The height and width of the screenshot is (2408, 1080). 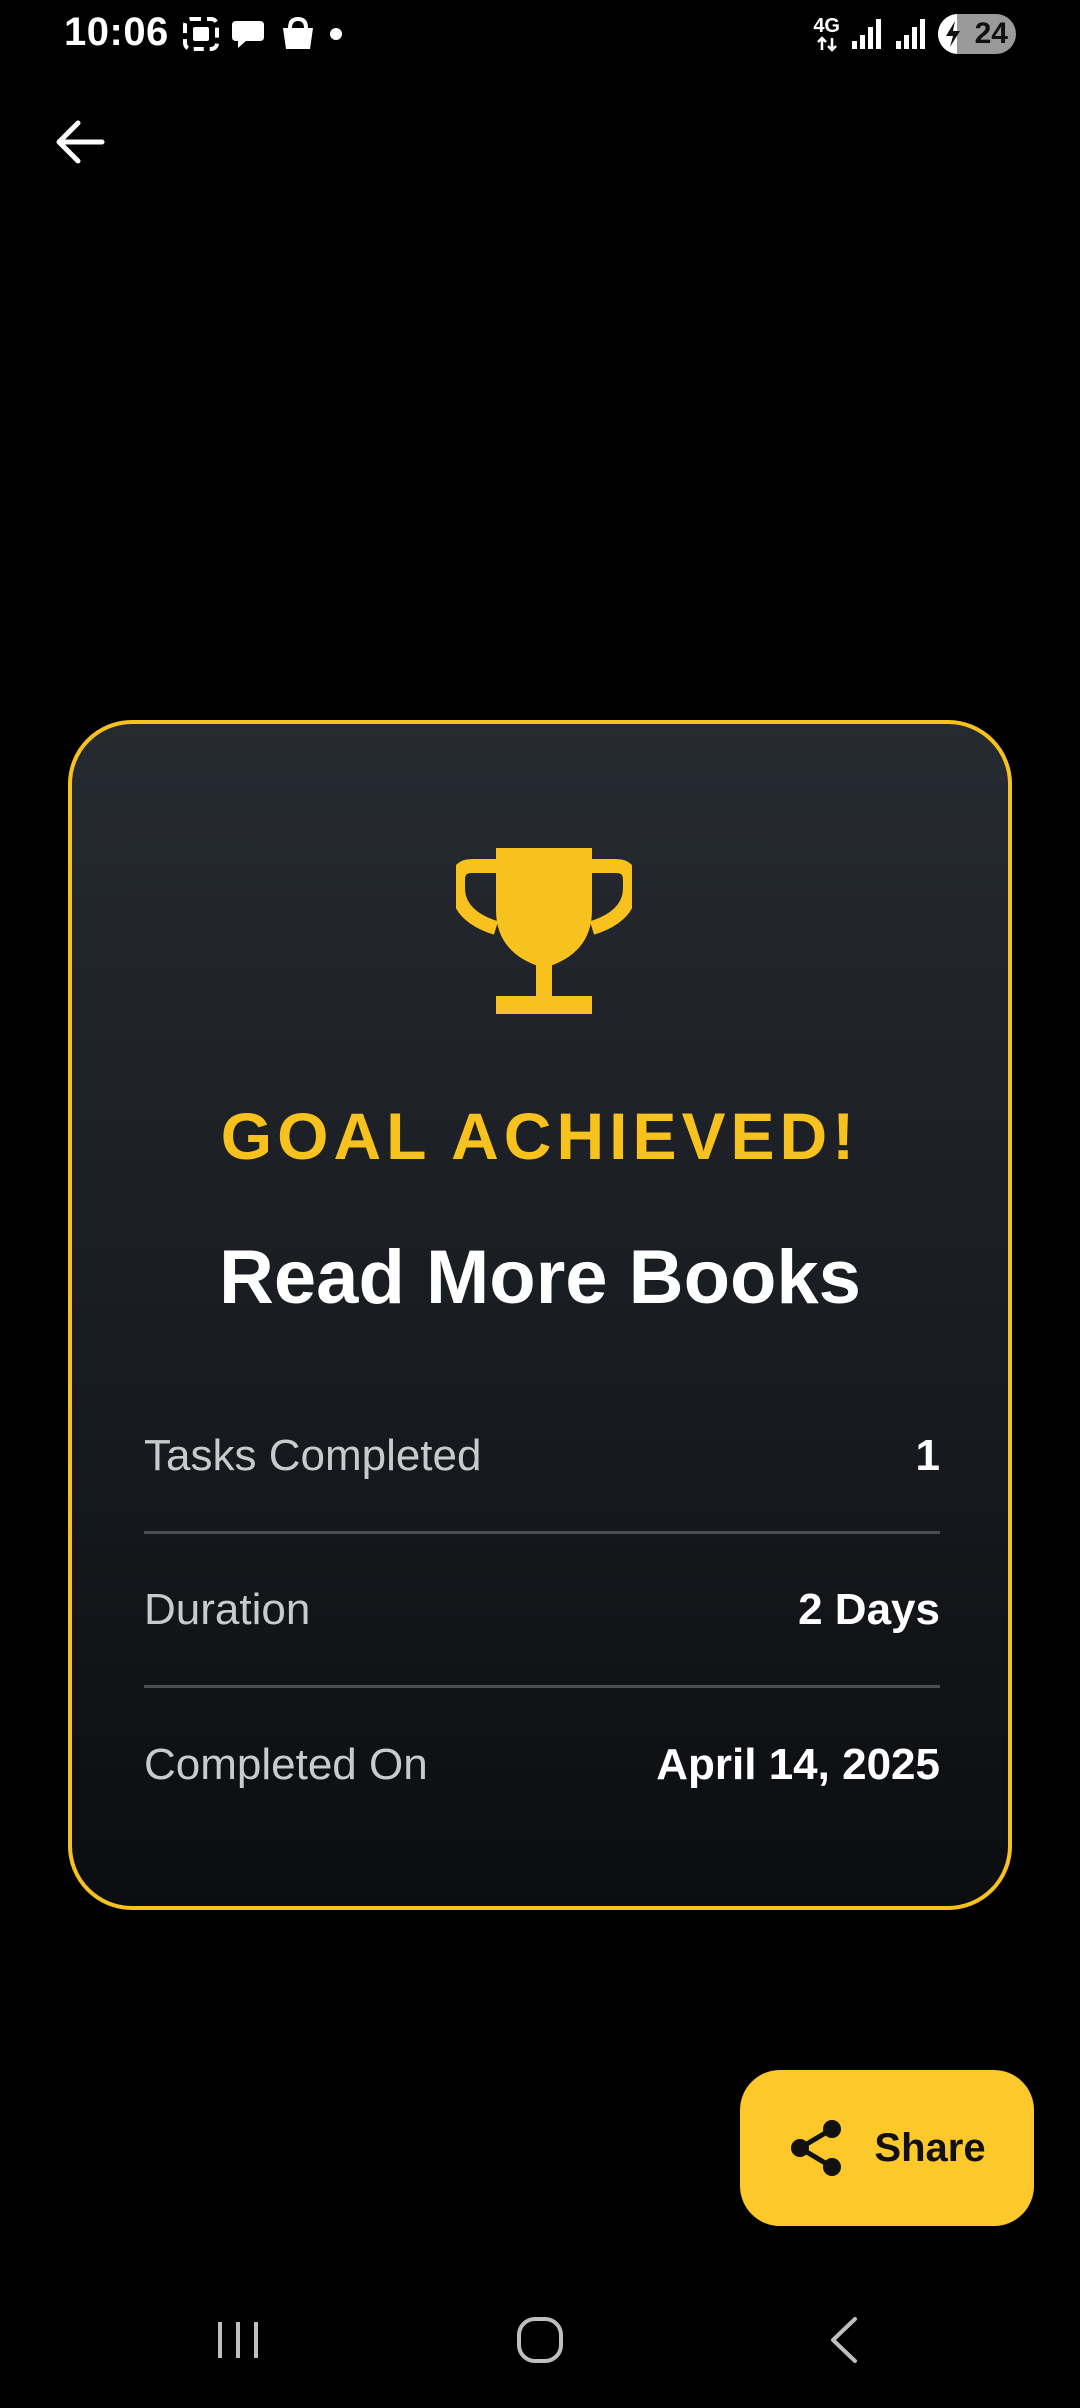 I want to click on dot-icon, so click(x=336, y=34).